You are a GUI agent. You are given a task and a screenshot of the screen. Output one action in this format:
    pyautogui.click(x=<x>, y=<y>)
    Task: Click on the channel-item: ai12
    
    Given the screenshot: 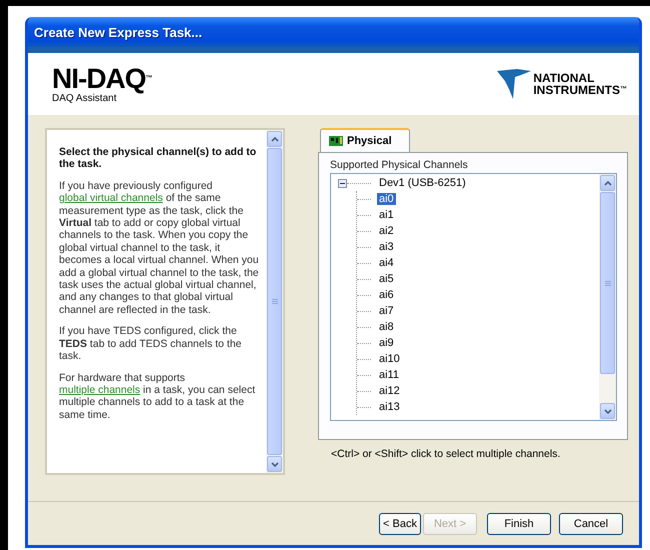 What is the action you would take?
    pyautogui.click(x=389, y=391)
    